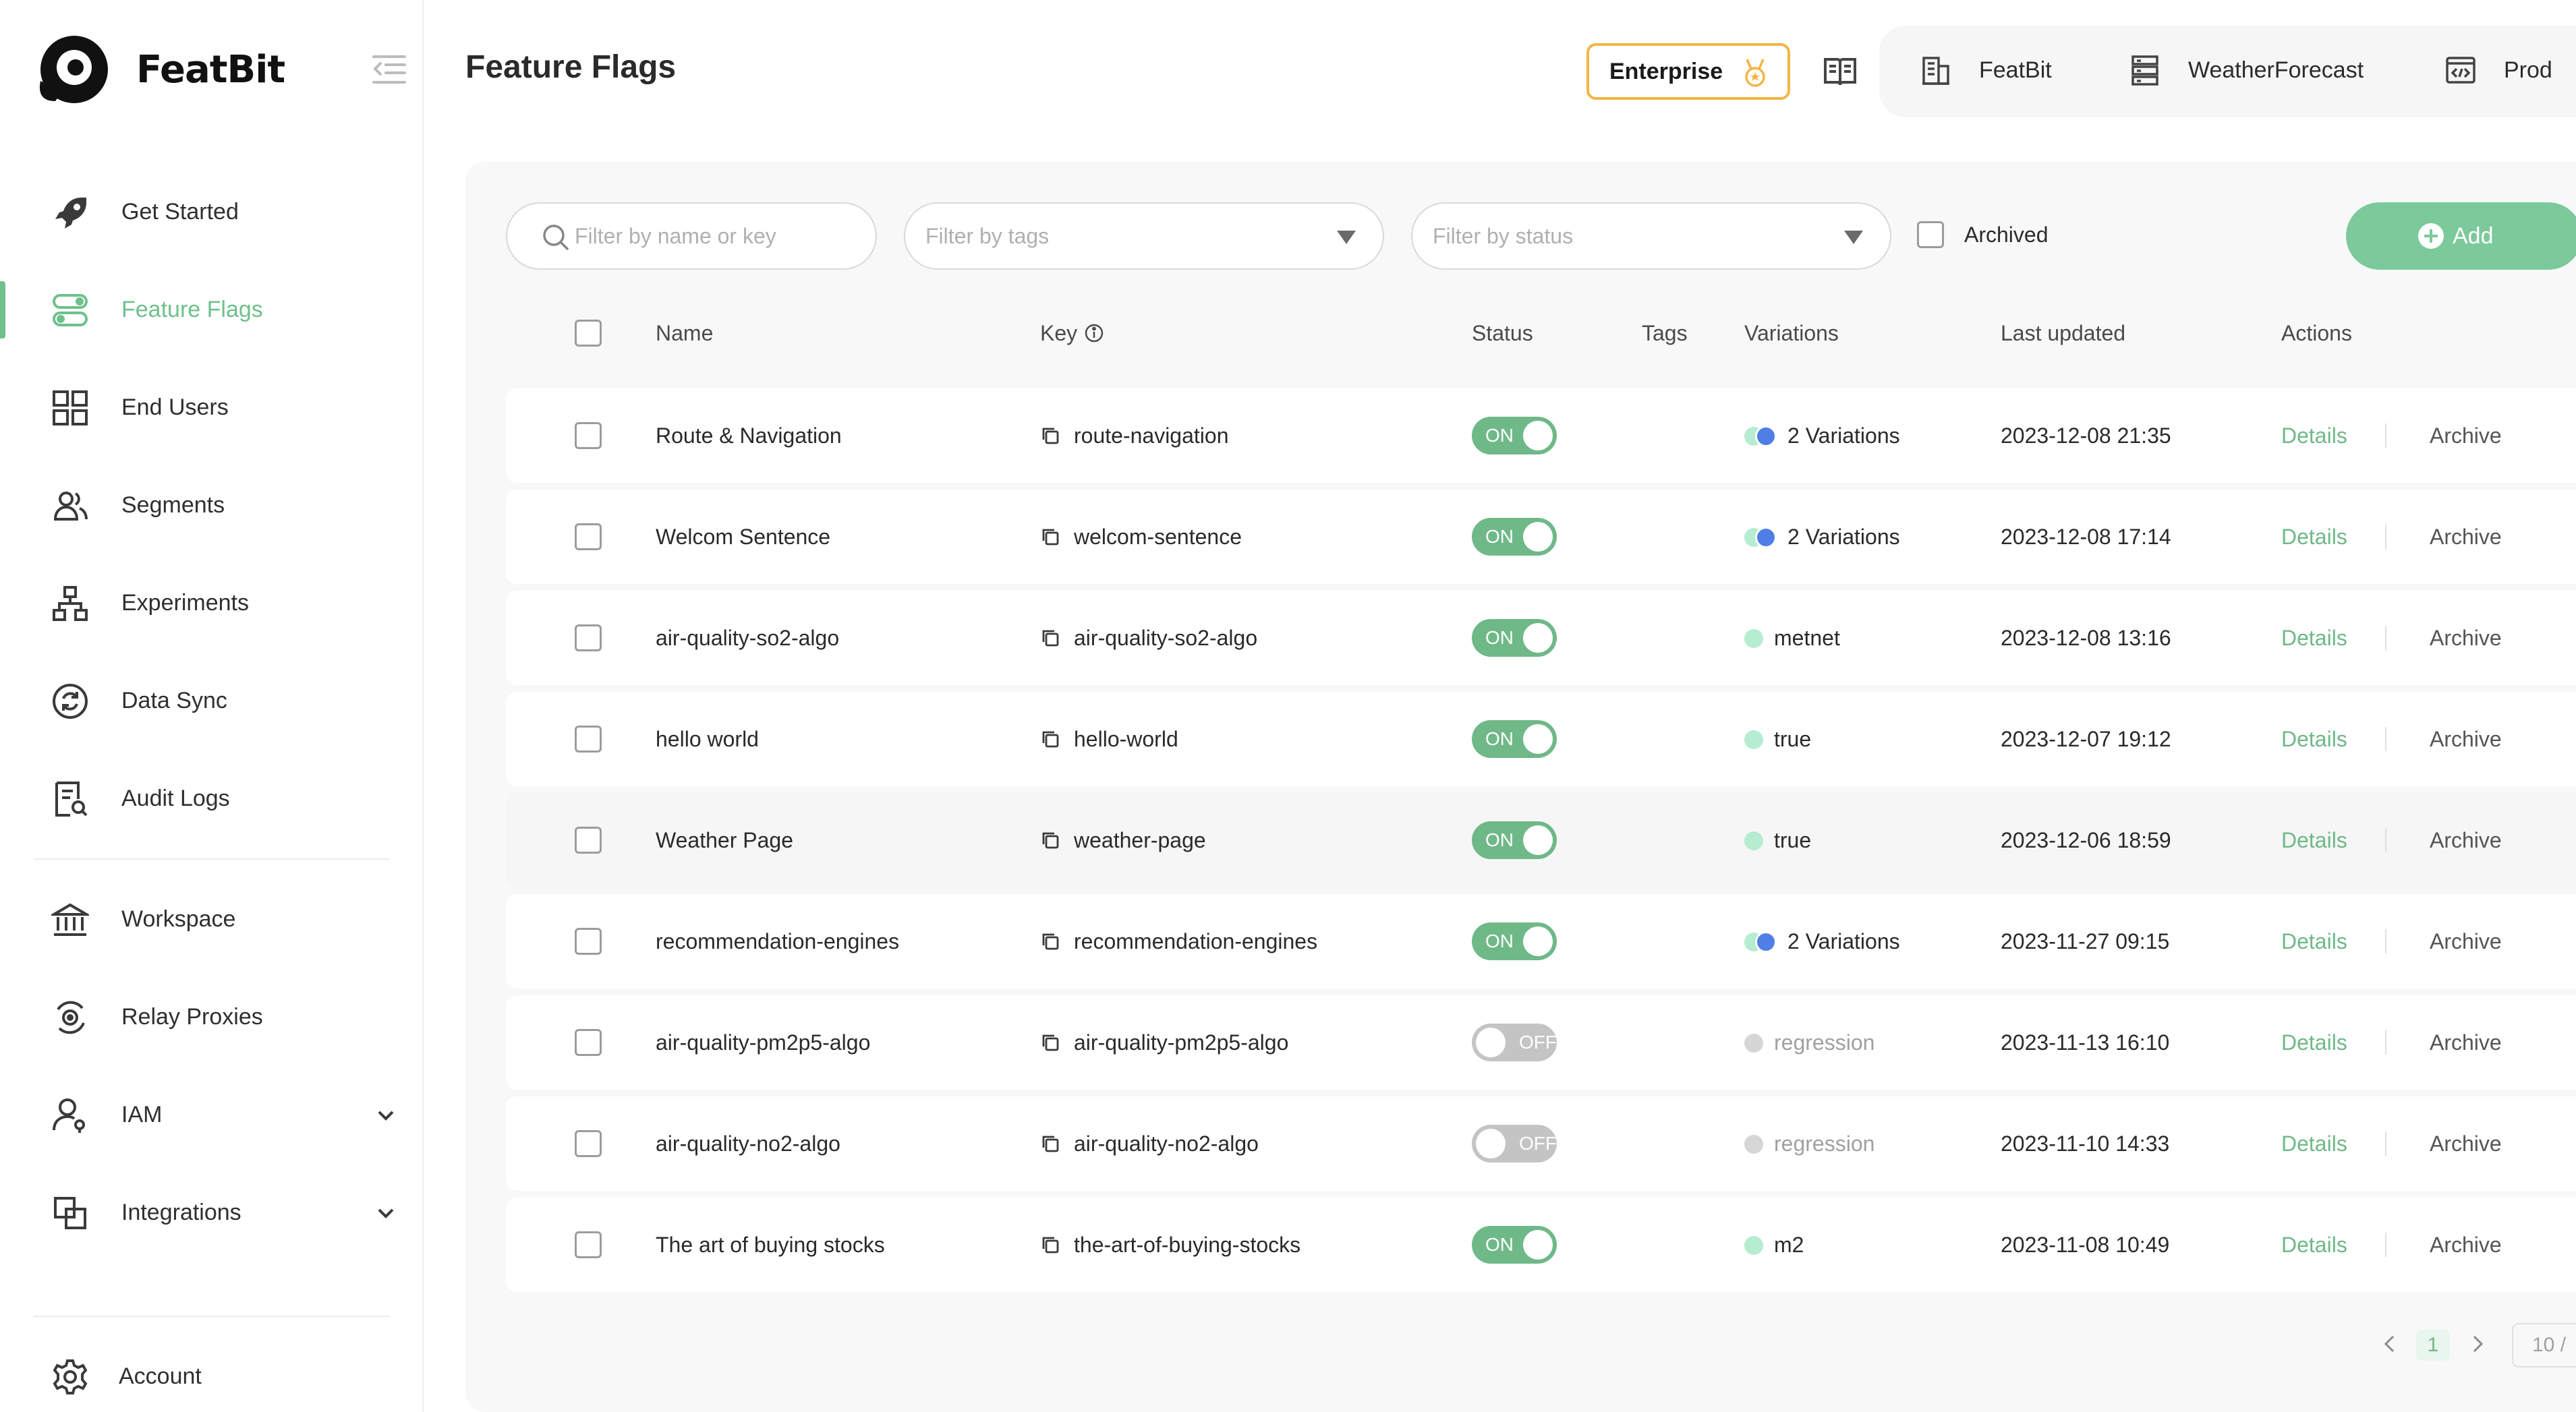 This screenshot has width=2576, height=1412. I want to click on sidebar-item-segments: Segments, so click(212, 505).